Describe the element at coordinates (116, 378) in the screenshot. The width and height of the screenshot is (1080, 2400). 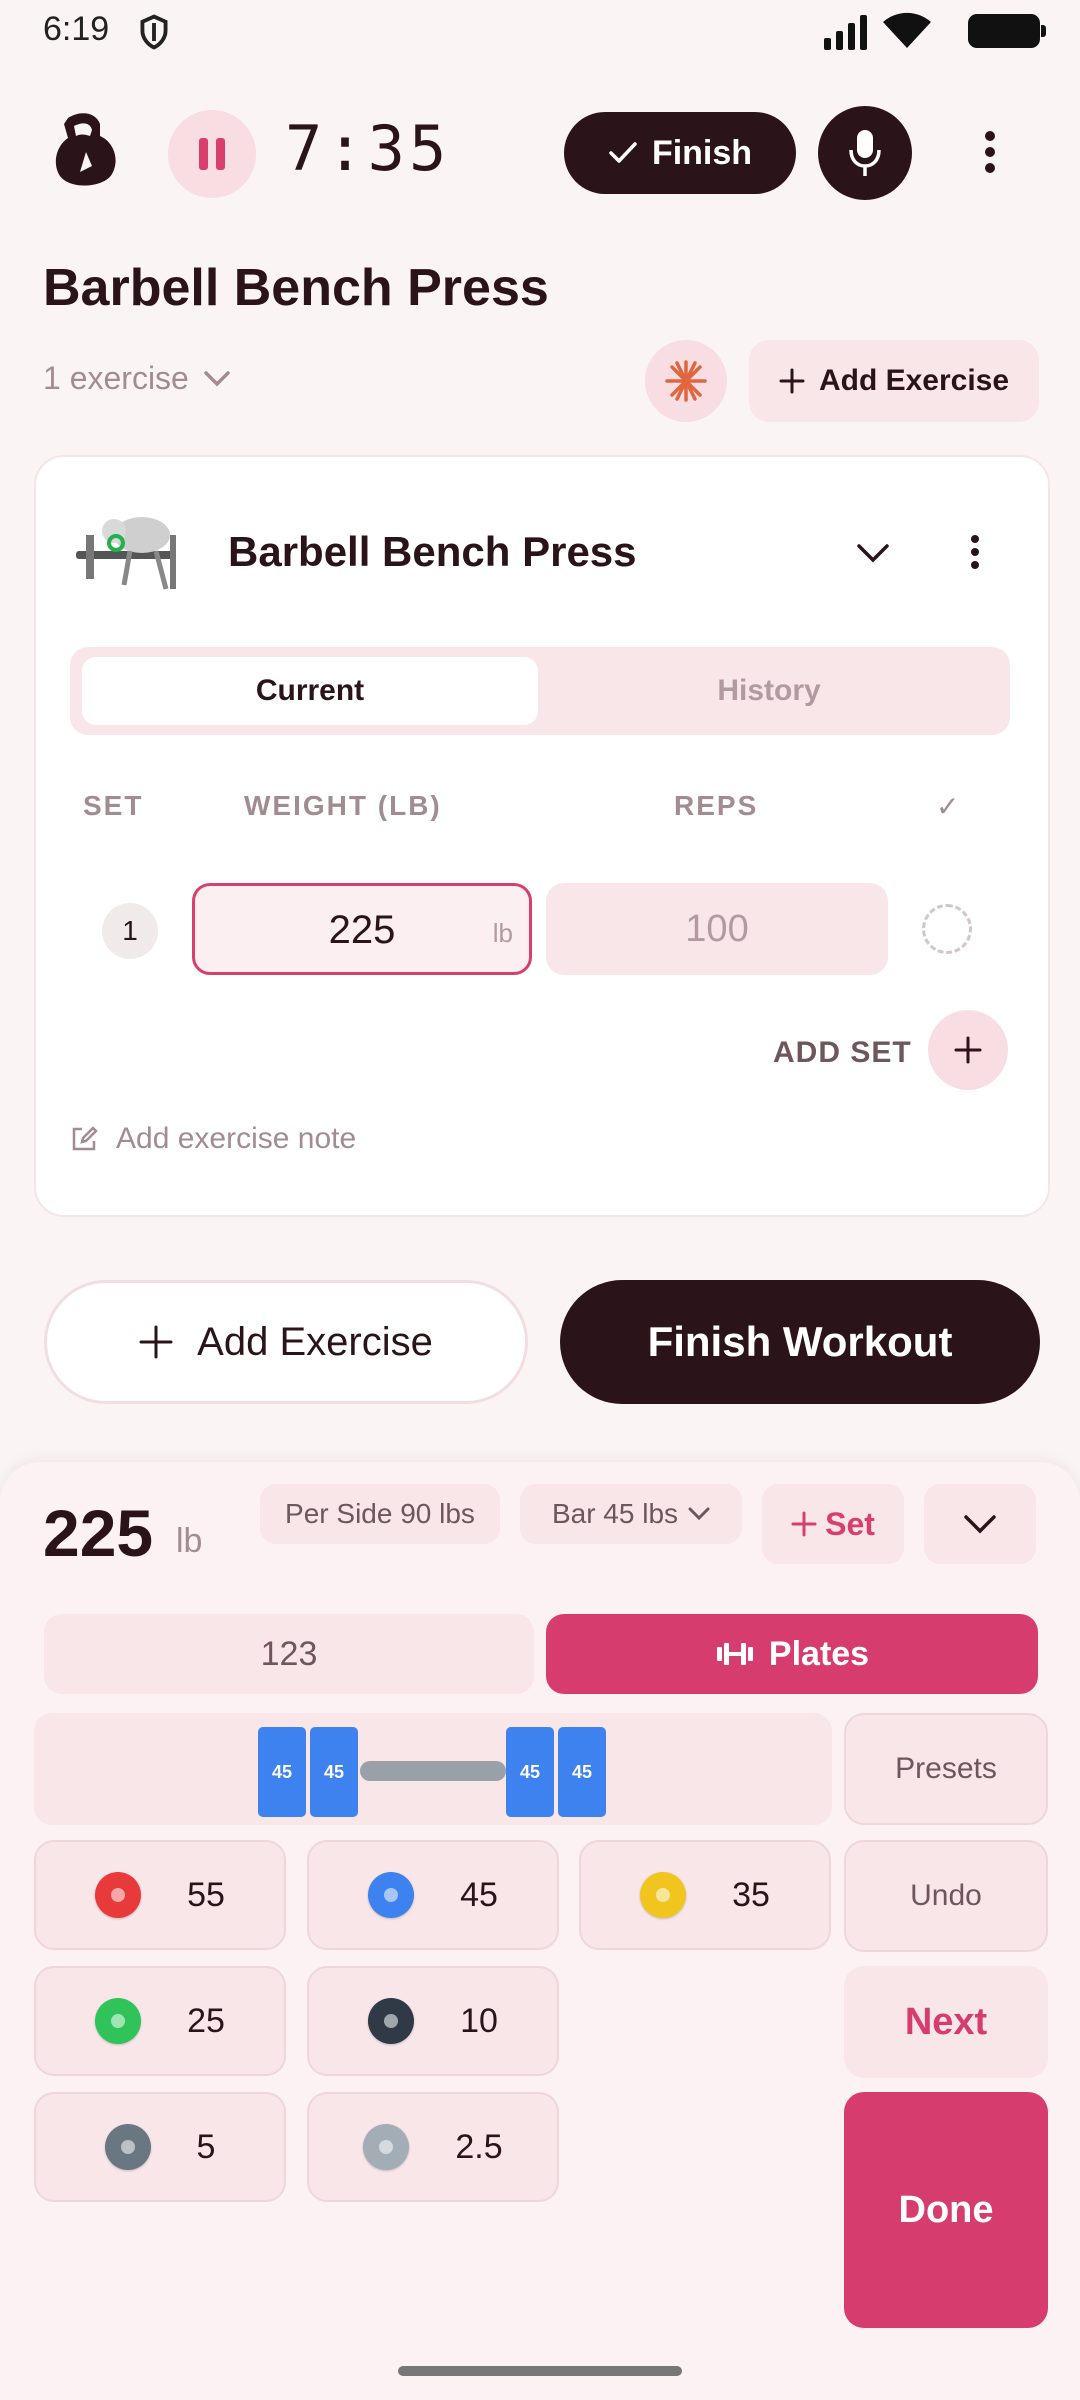
I see `exercise-count-label: 1 exercise` at that location.